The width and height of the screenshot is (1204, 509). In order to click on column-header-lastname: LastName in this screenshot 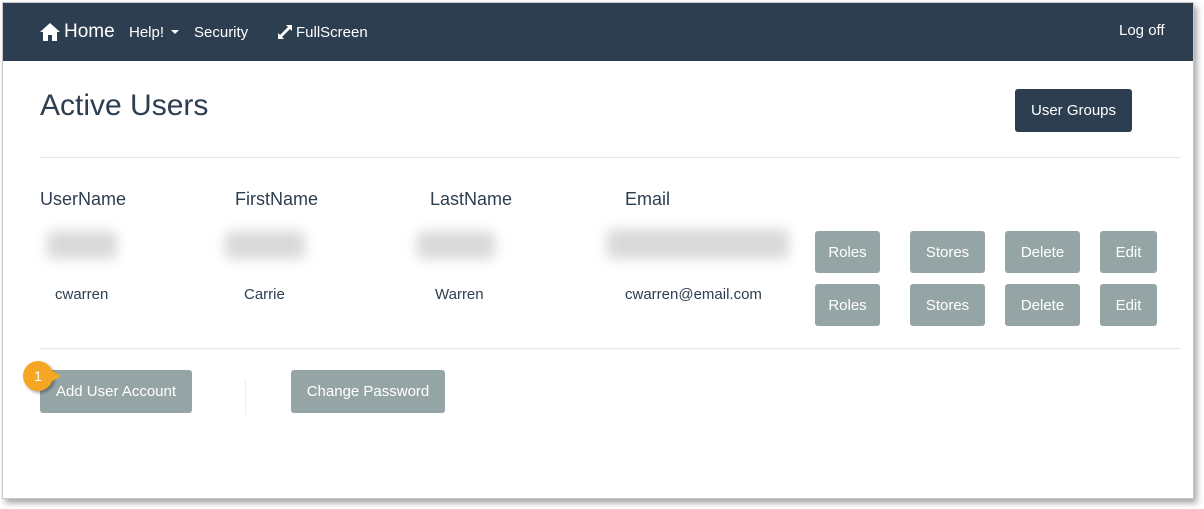, I will do `click(471, 199)`.